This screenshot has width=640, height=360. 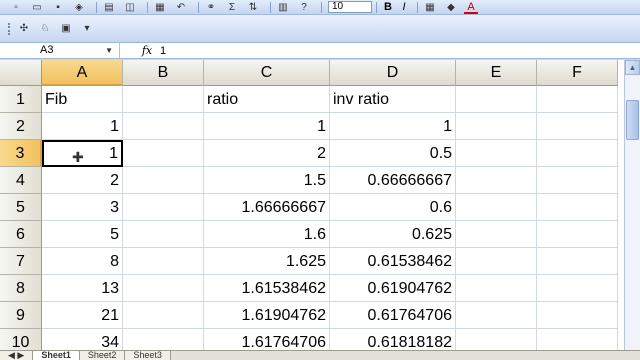 I want to click on cell-f10, so click(x=577, y=339).